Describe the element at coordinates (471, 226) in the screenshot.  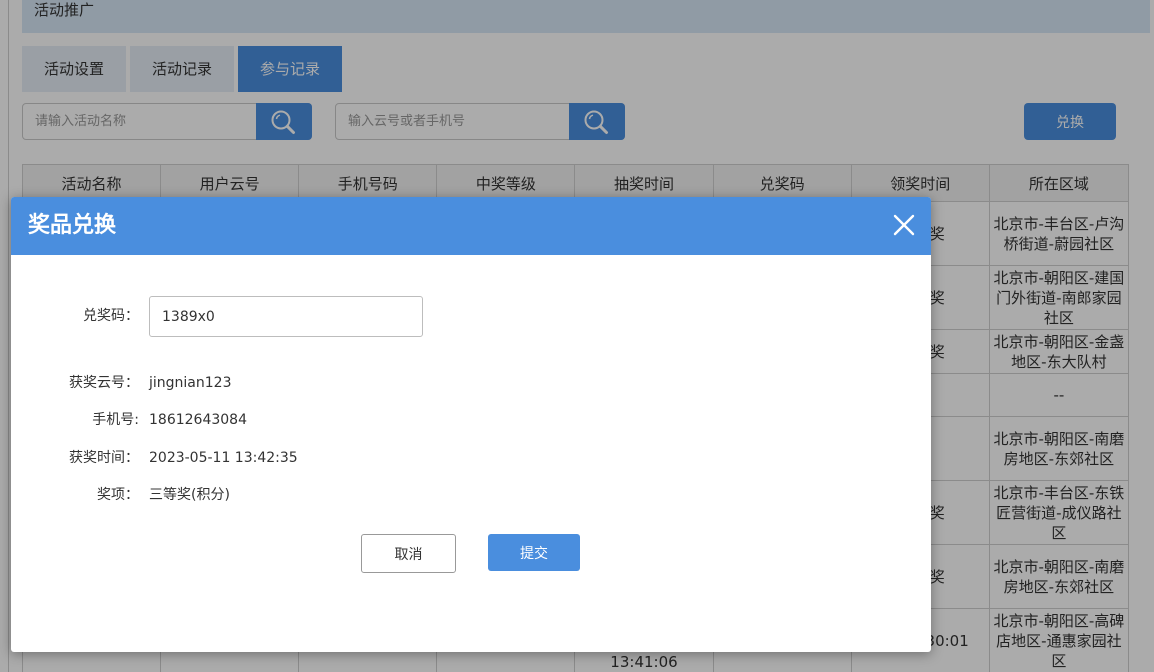
I see `dialog-header: 奖品兑换` at that location.